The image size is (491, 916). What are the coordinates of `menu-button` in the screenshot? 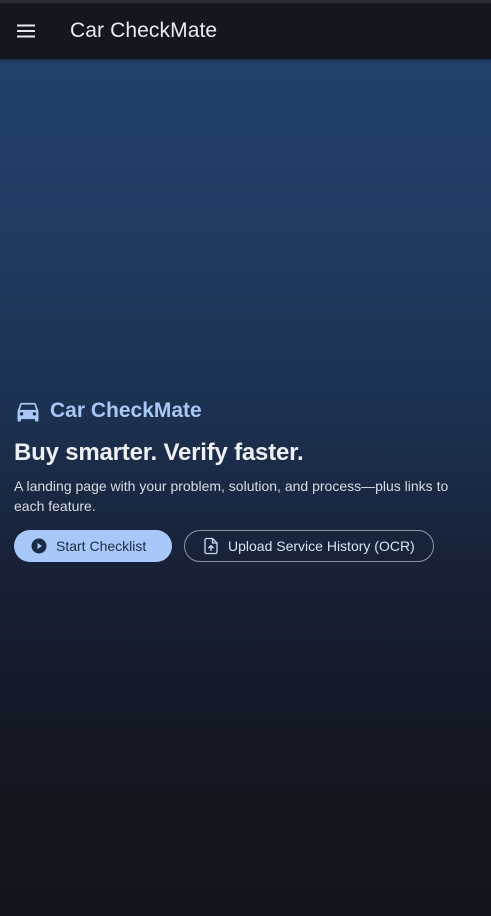 It's located at (26, 31).